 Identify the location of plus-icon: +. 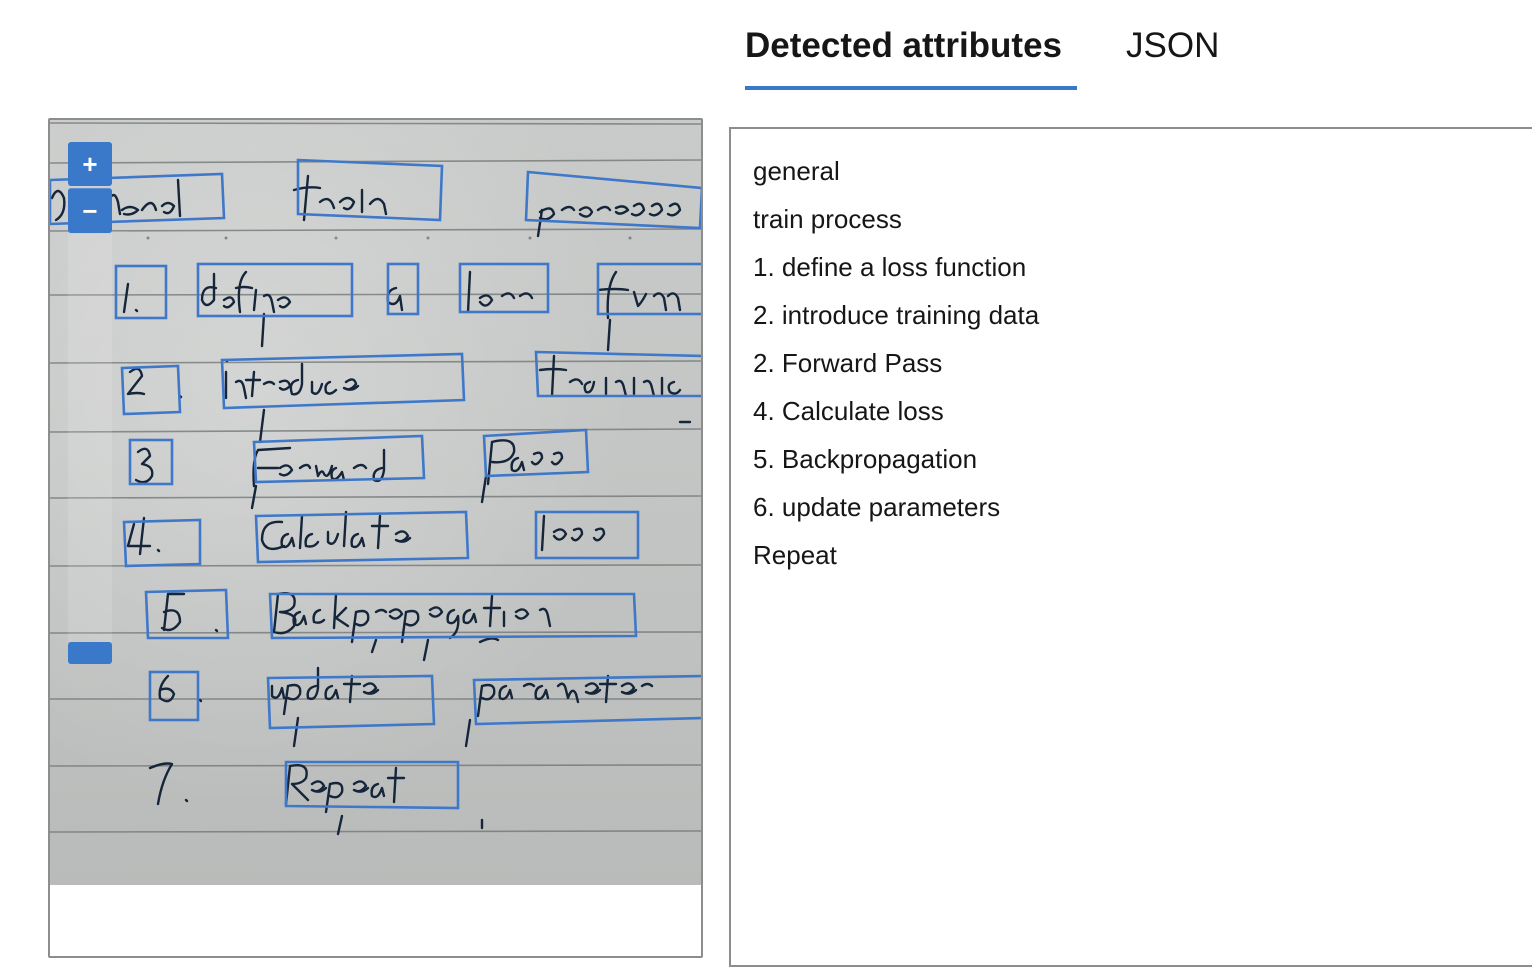
(90, 164).